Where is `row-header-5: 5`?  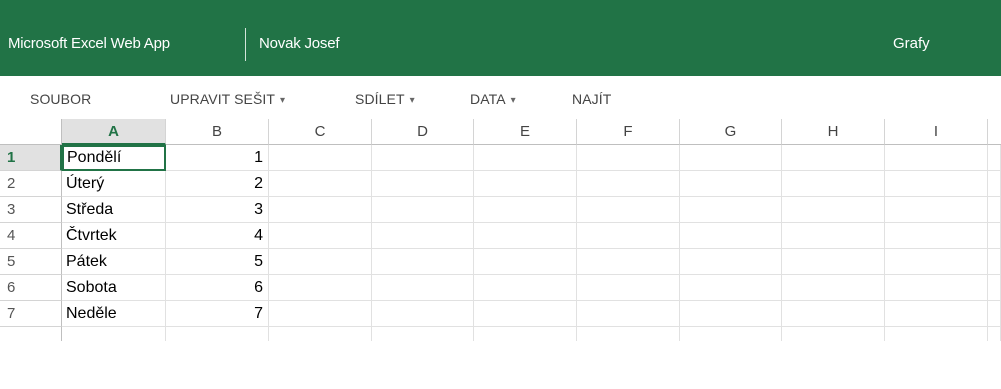
row-header-5: 5 is located at coordinates (31, 262).